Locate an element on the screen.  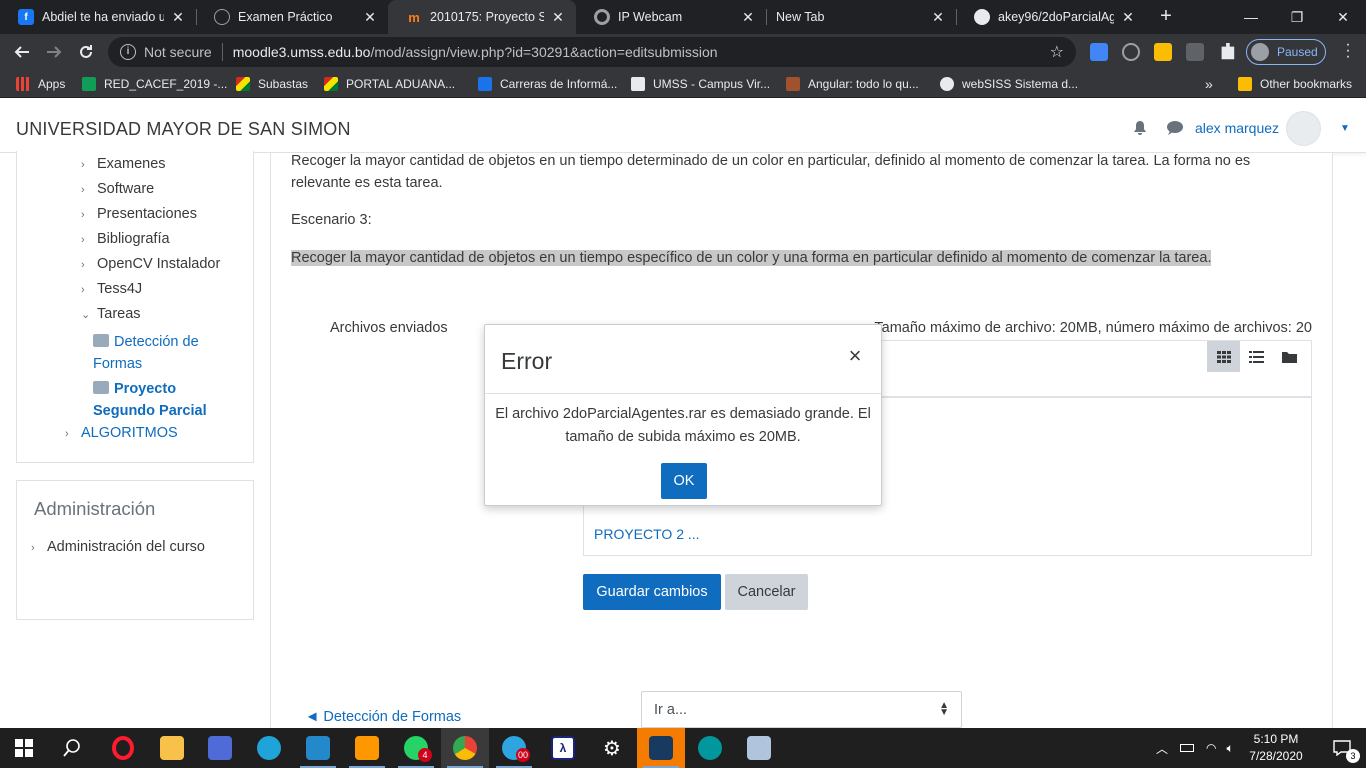
bookmark-label: Other bookmarks is located at coordinates (1306, 84).